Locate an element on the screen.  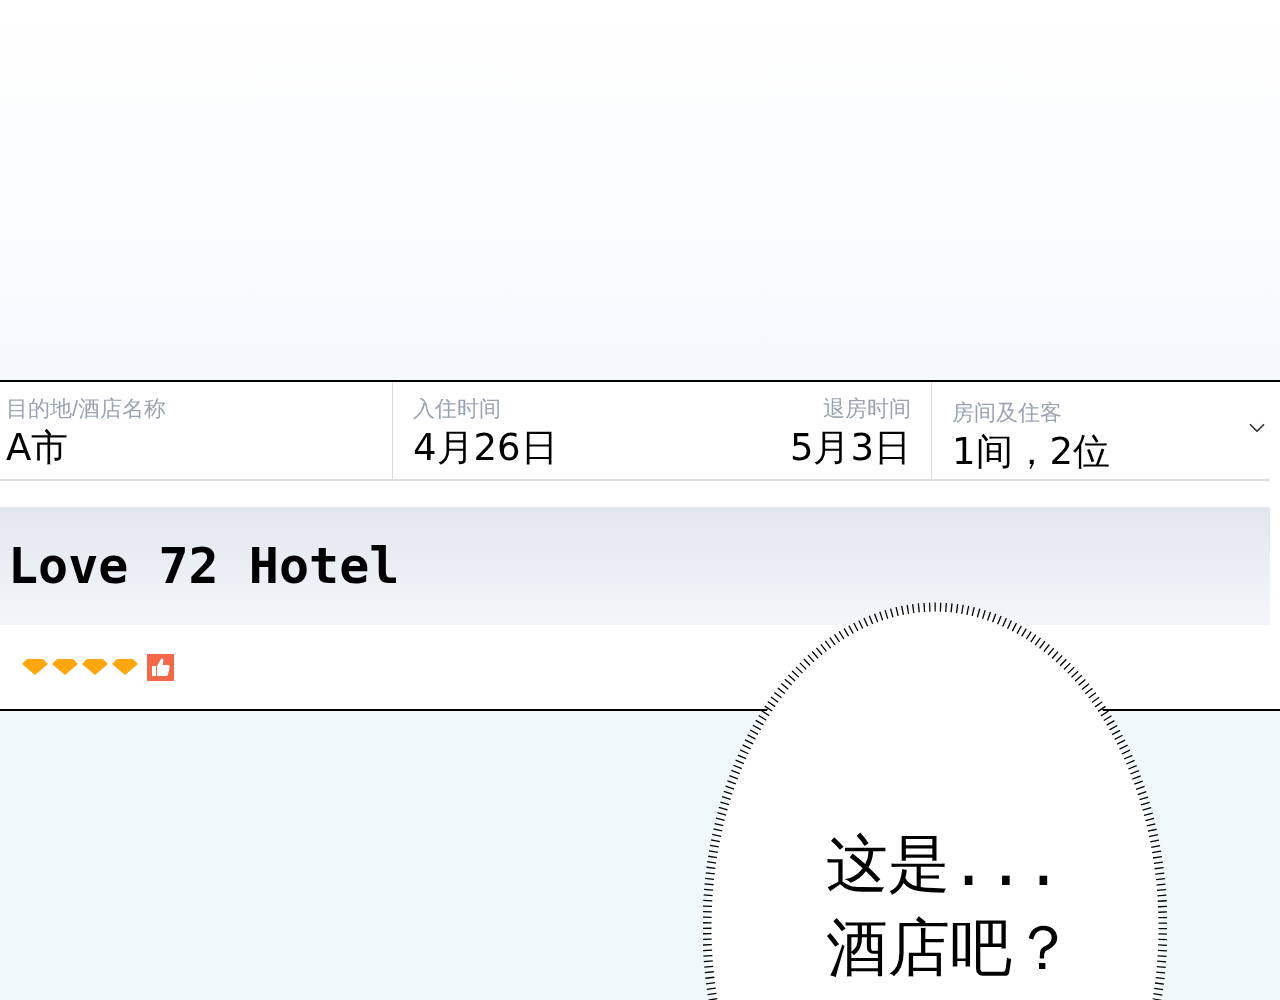
field-value: A市 is located at coordinates (37, 448).